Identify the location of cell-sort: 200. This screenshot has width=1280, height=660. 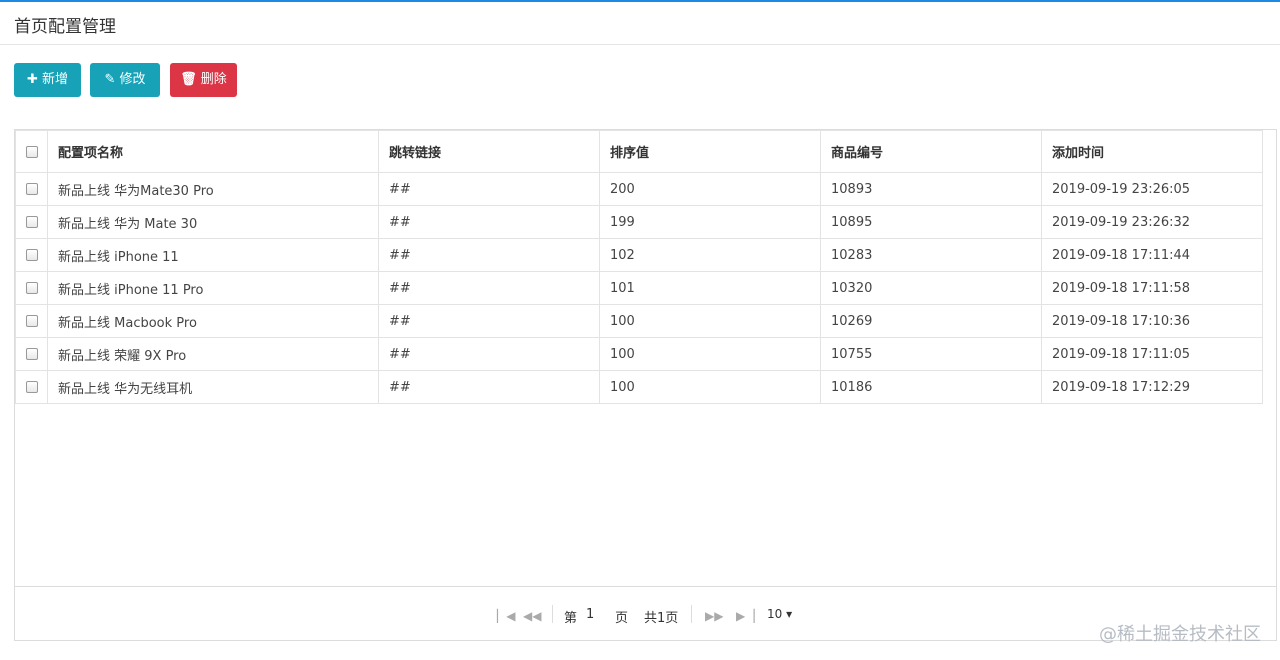
(710, 189).